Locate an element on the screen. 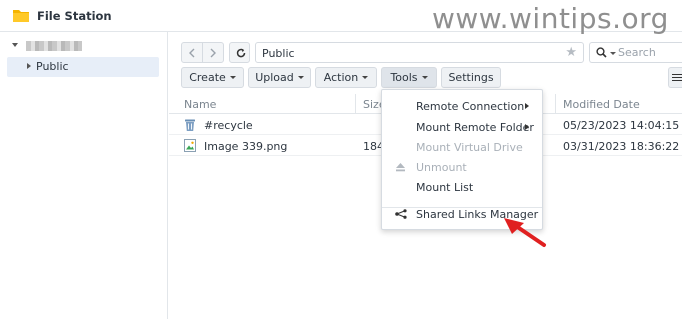 The width and height of the screenshot is (682, 319). upload-label: Upload is located at coordinates (274, 77).